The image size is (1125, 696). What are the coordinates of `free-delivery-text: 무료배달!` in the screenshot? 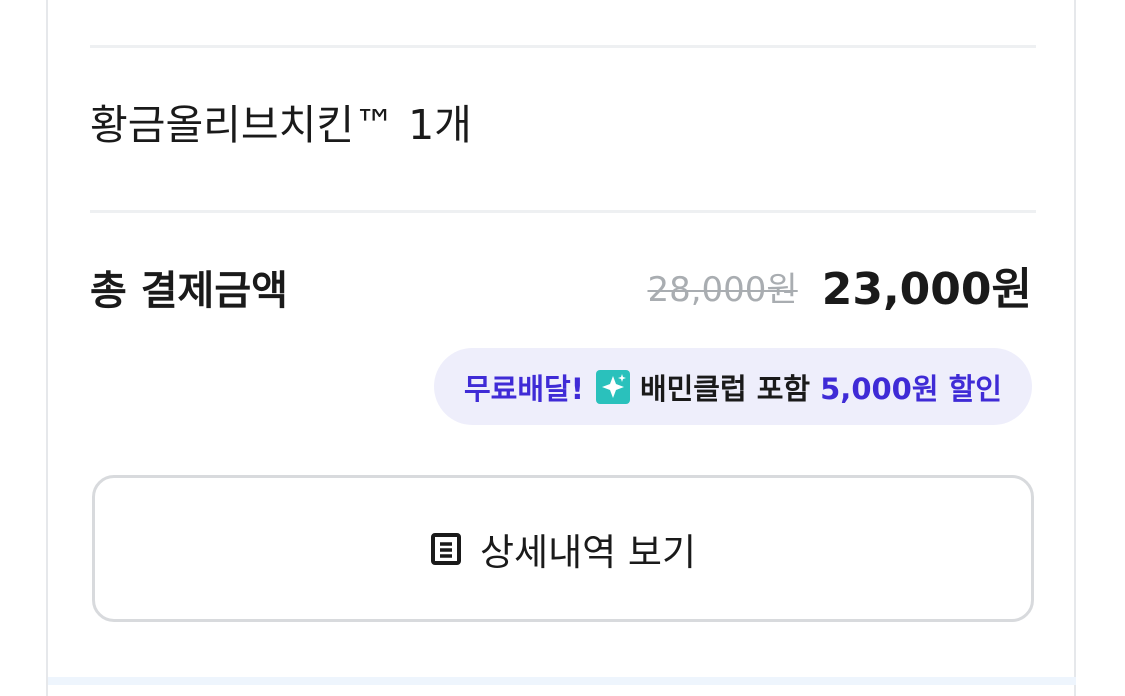 It's located at (523, 388).